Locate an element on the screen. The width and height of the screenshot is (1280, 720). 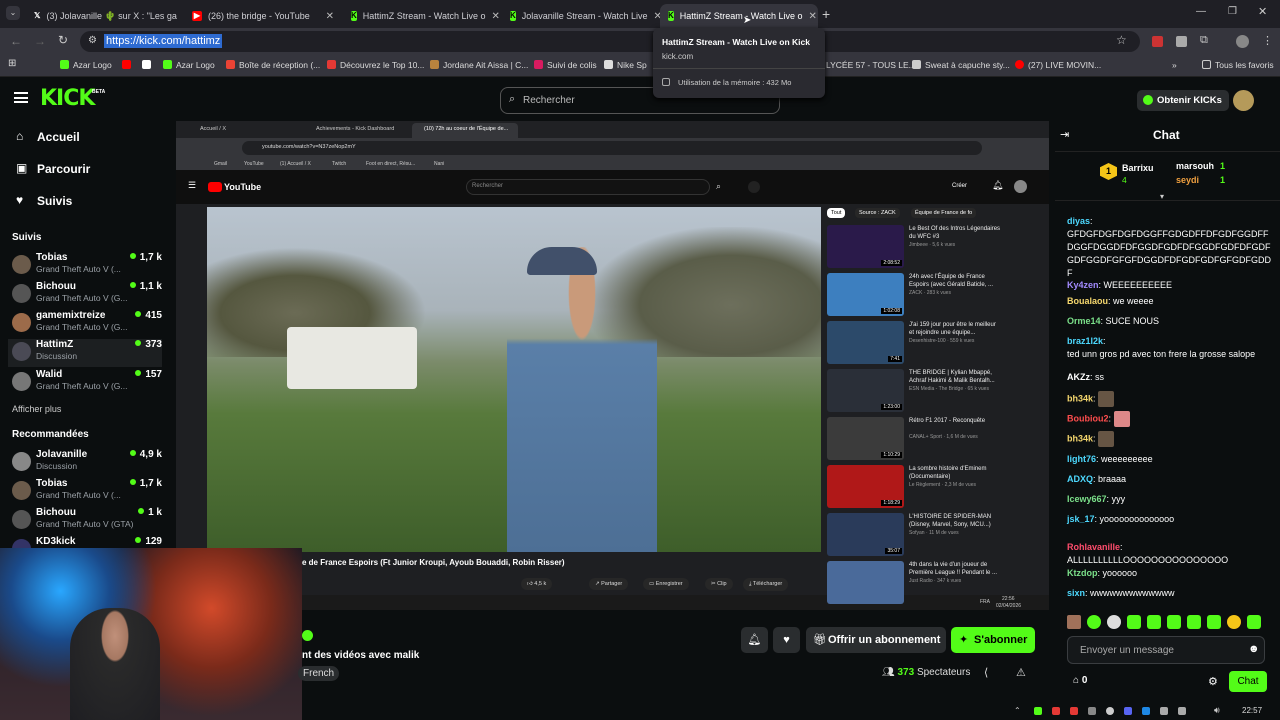
followed-channel-active: HattimZ Discussion 373 is located at coordinates (85, 353).